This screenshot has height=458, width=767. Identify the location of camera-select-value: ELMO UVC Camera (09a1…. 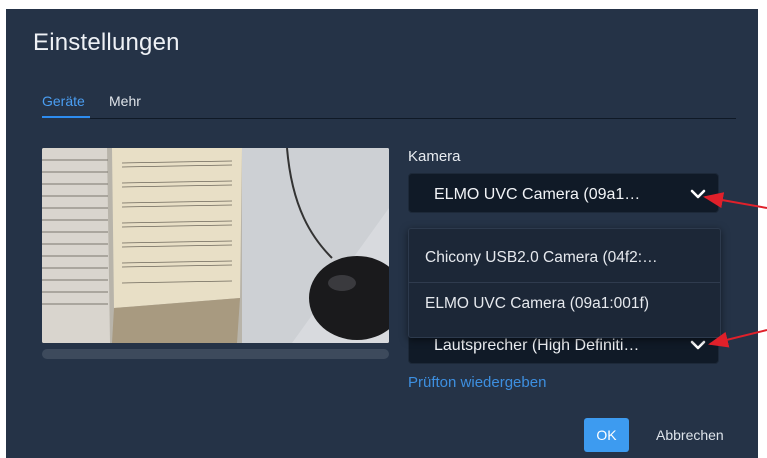
(537, 194).